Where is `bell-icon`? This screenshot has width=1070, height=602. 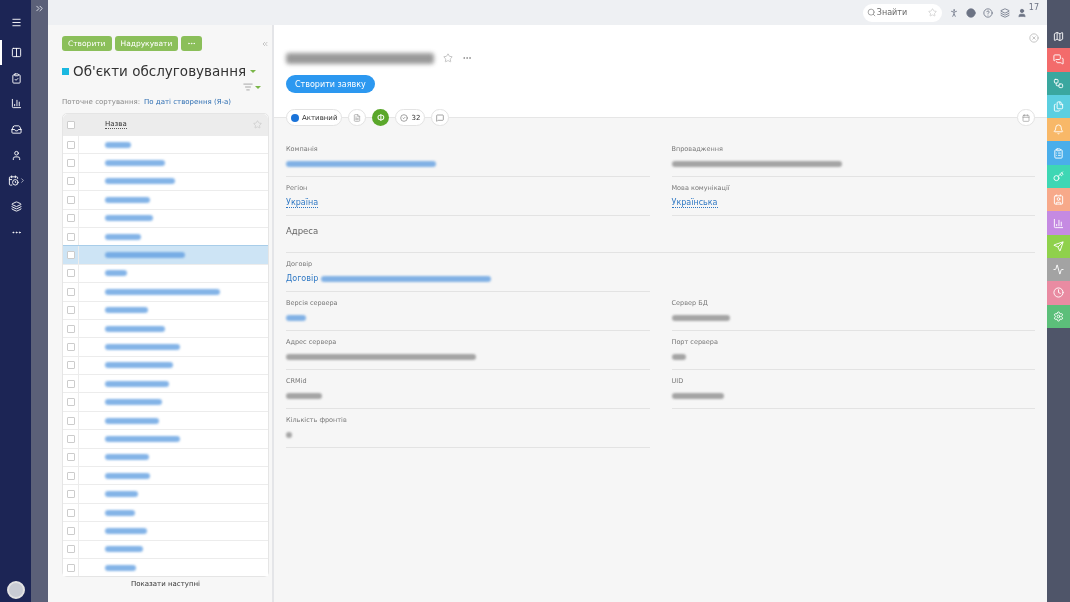
bell-icon is located at coordinates (1058, 130).